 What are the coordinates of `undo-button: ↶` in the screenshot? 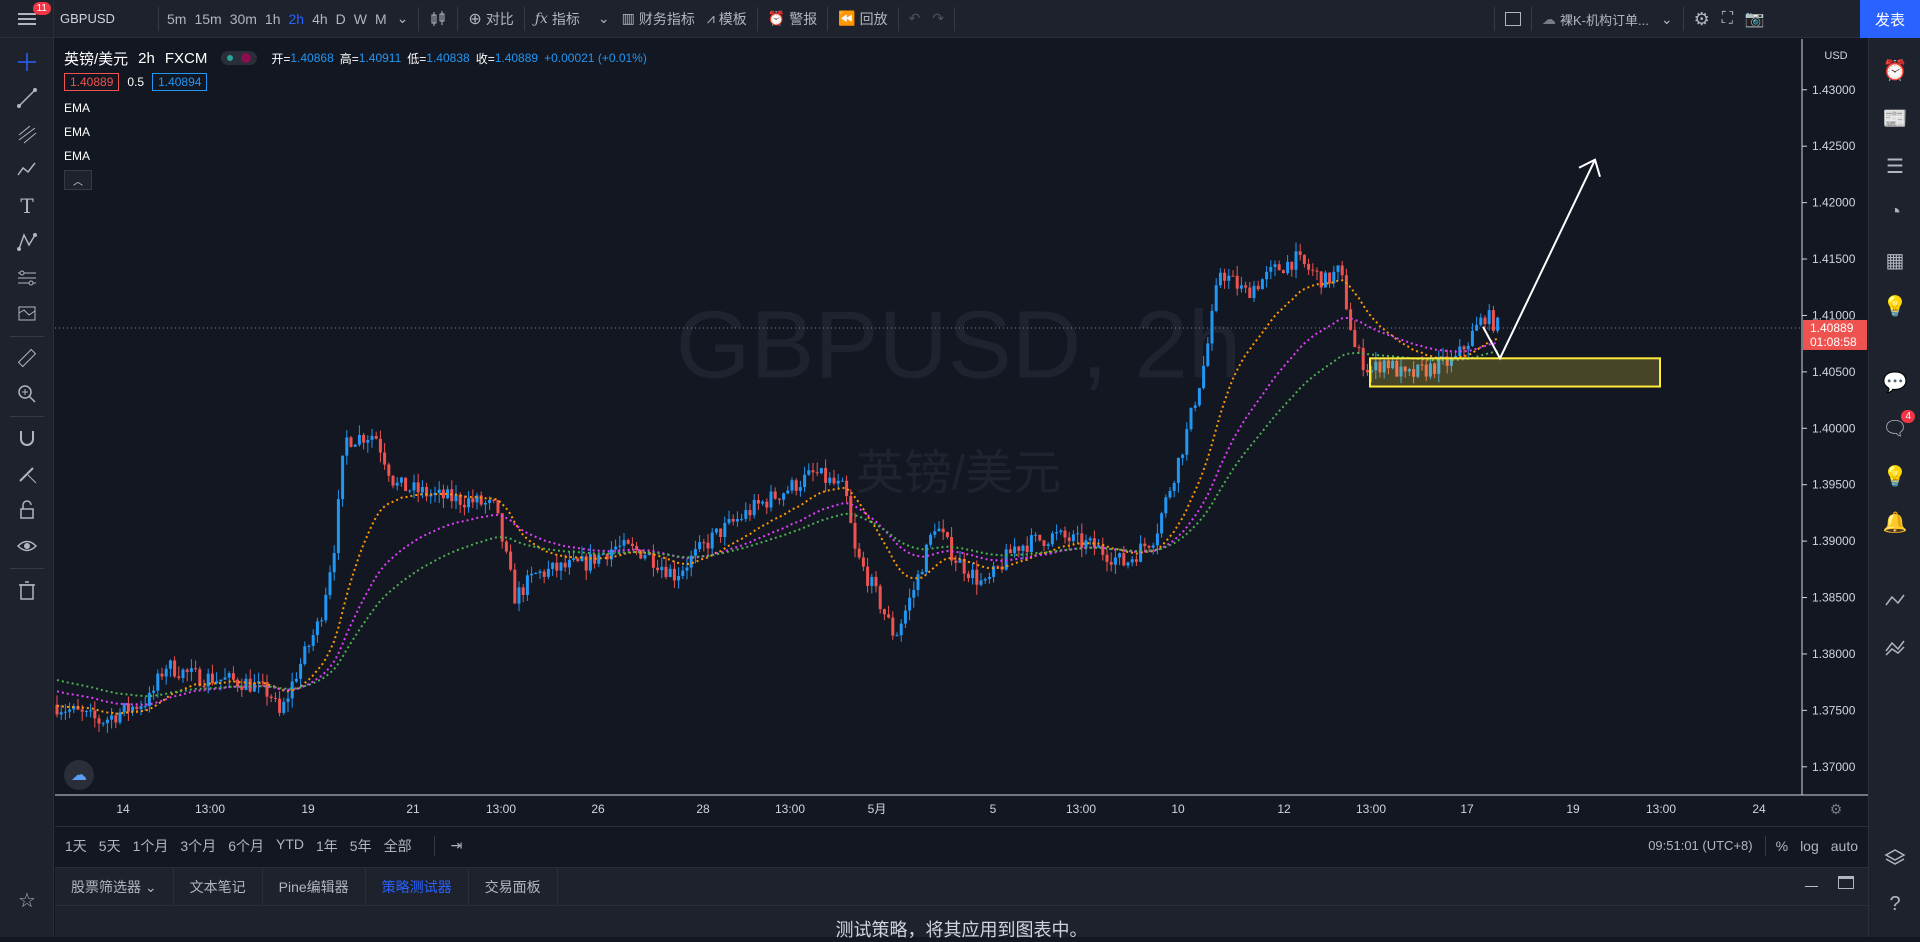 It's located at (915, 19).